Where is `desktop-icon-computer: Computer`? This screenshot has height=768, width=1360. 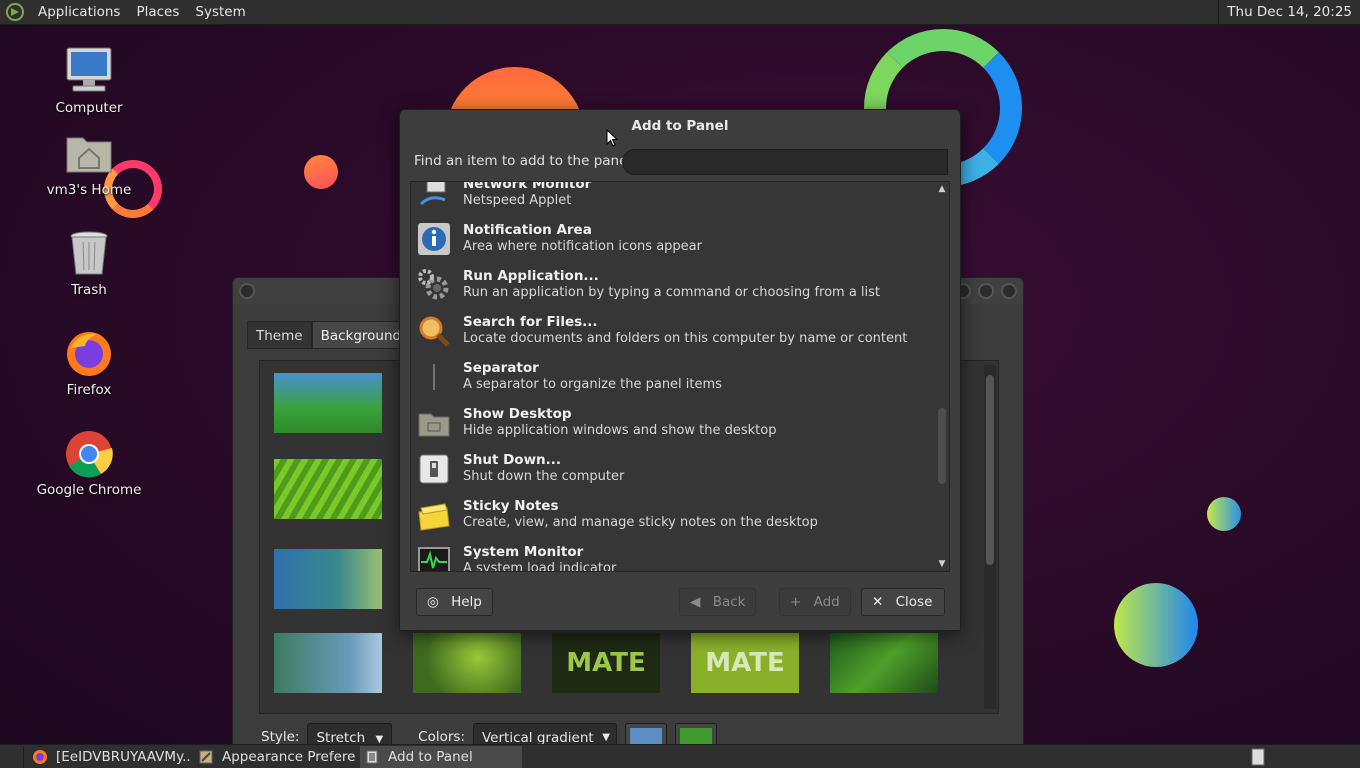 desktop-icon-computer: Computer is located at coordinates (89, 81).